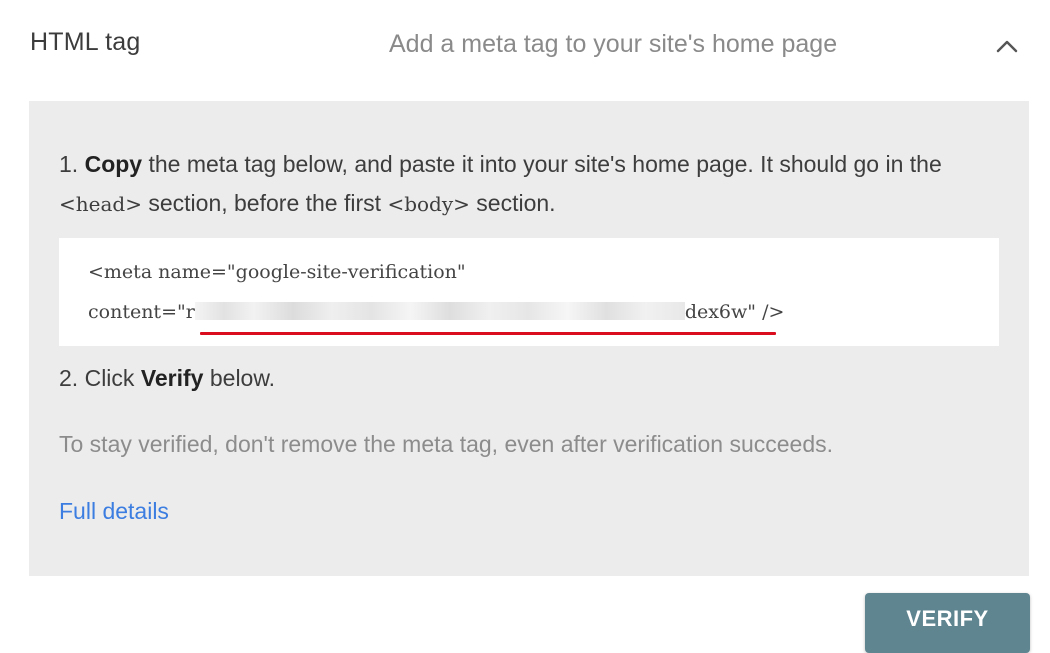 Image resolution: width=1050 pixels, height=653 pixels. Describe the element at coordinates (69, 378) in the screenshot. I see `step-2-number: 2.` at that location.